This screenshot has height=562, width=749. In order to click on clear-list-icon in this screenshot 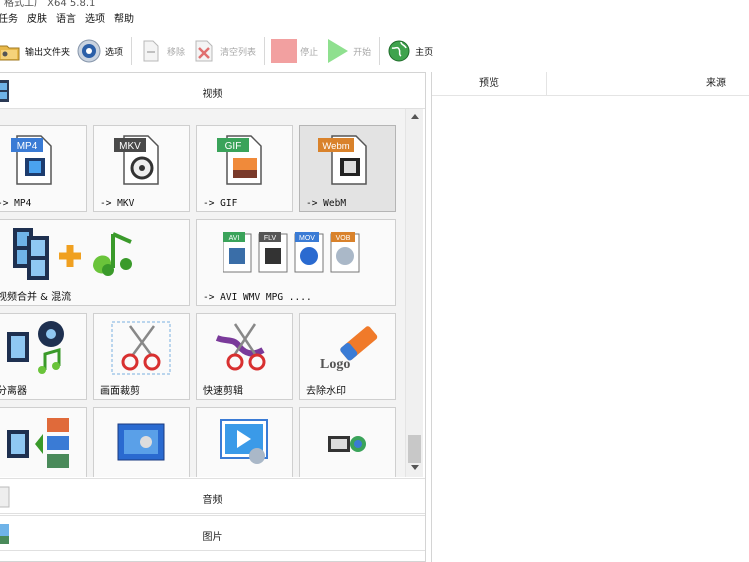, I will do `click(204, 51)`.